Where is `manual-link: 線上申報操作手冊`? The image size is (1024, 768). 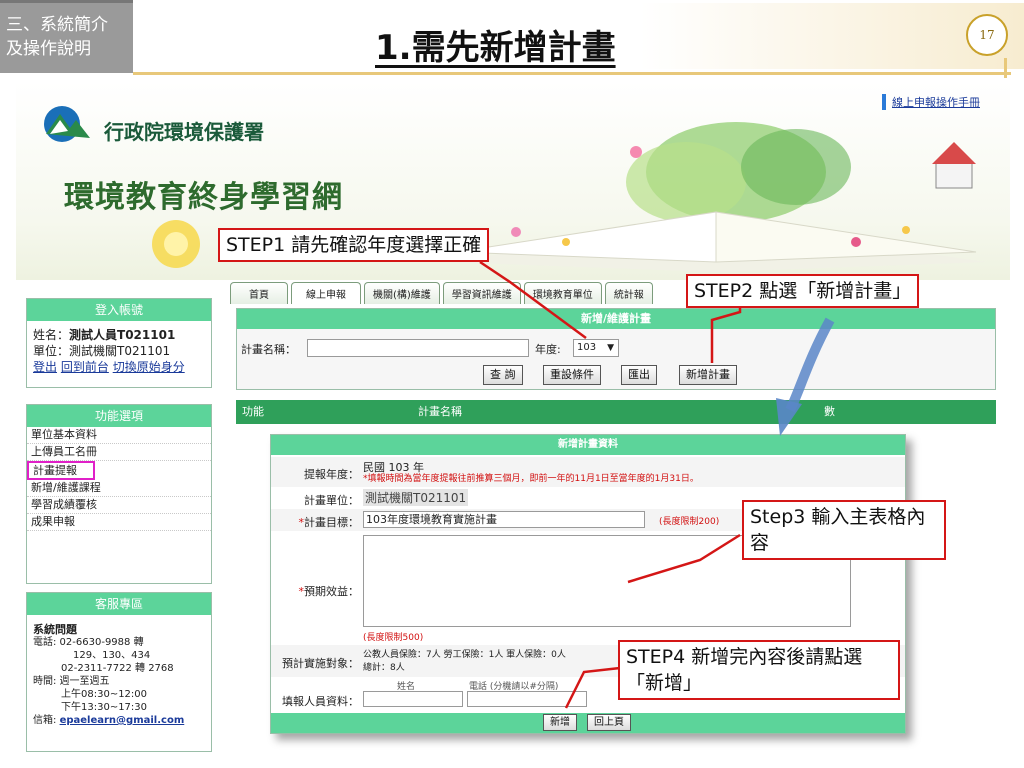
manual-link: 線上申報操作手冊 is located at coordinates (931, 102).